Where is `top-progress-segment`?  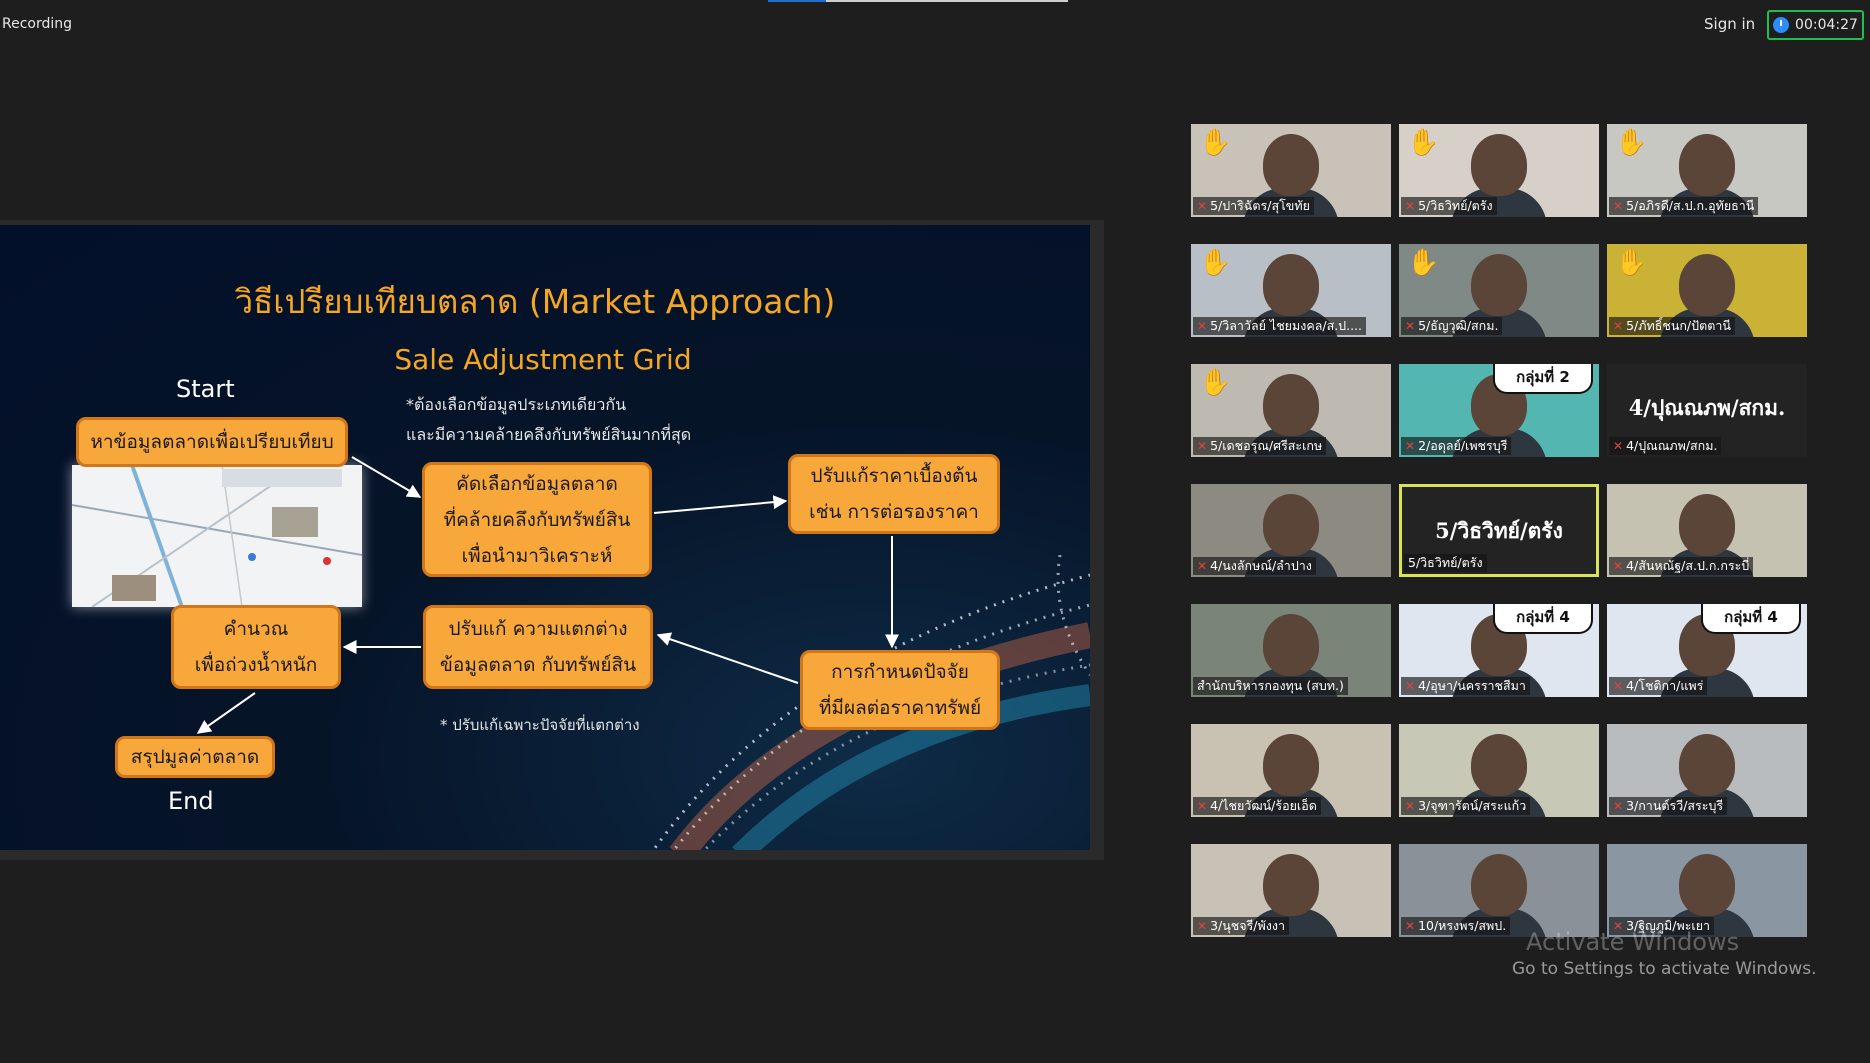 top-progress-segment is located at coordinates (797, 1).